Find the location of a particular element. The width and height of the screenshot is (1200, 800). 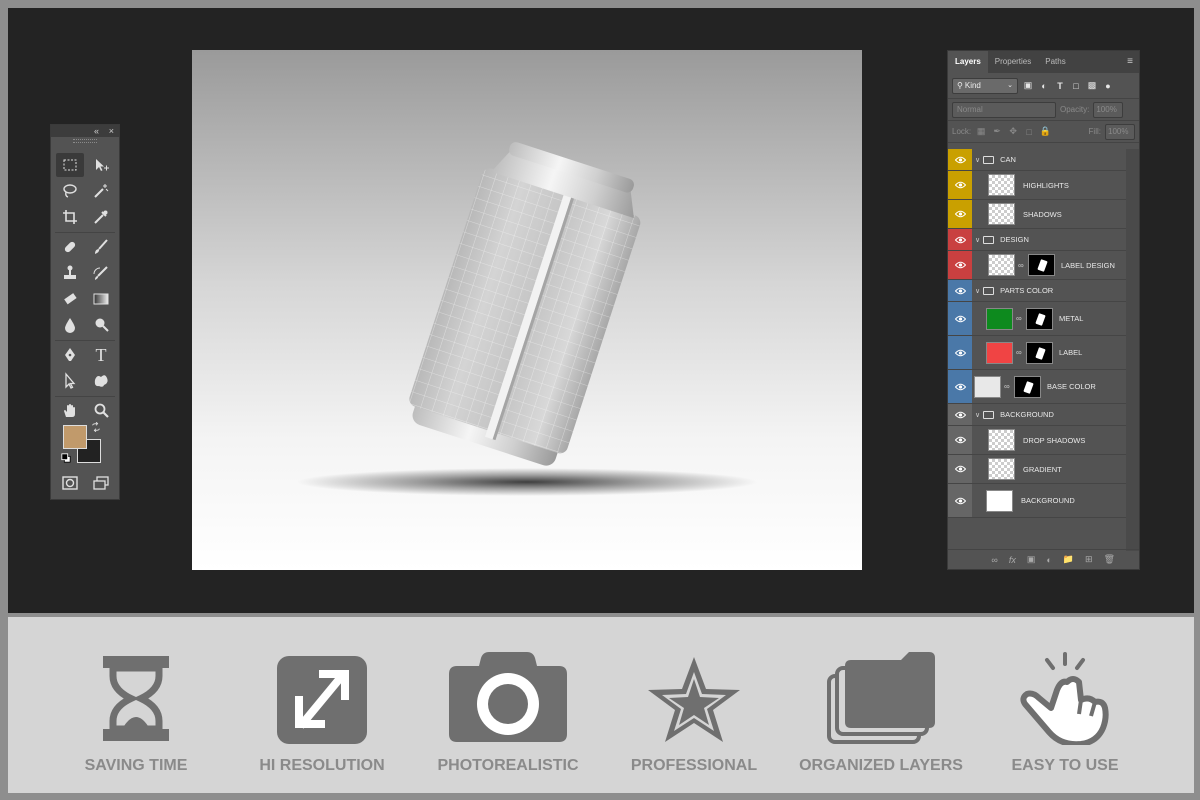

path-selection-icon is located at coordinates (70, 381).